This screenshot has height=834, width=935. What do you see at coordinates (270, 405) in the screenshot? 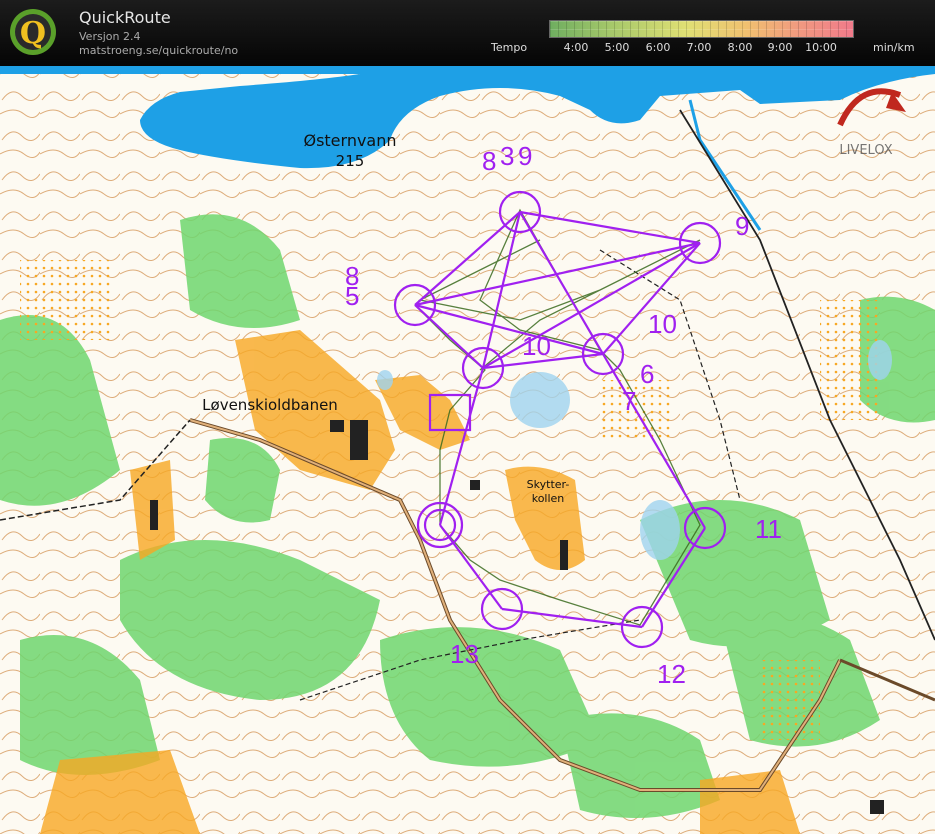
I see `area-label-lovenskioldbanen: Løvenskioldbanen` at bounding box center [270, 405].